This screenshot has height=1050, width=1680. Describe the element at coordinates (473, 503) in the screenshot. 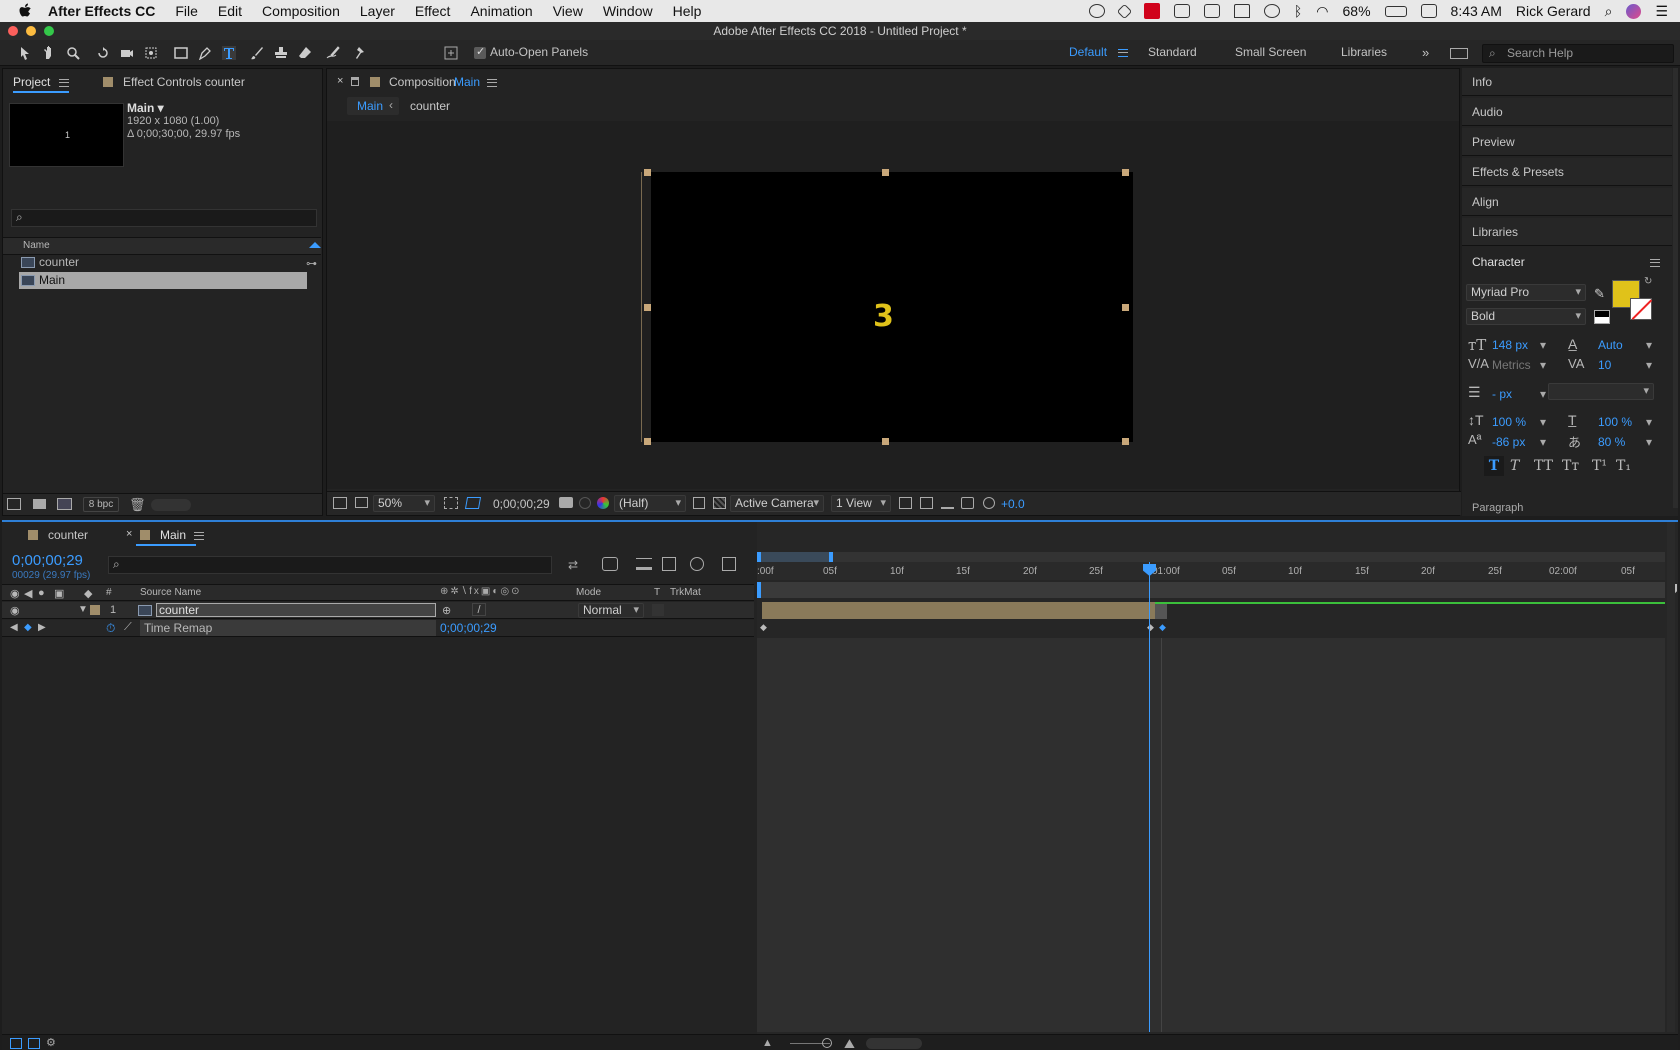

I see `mask-visibility-icon` at that location.